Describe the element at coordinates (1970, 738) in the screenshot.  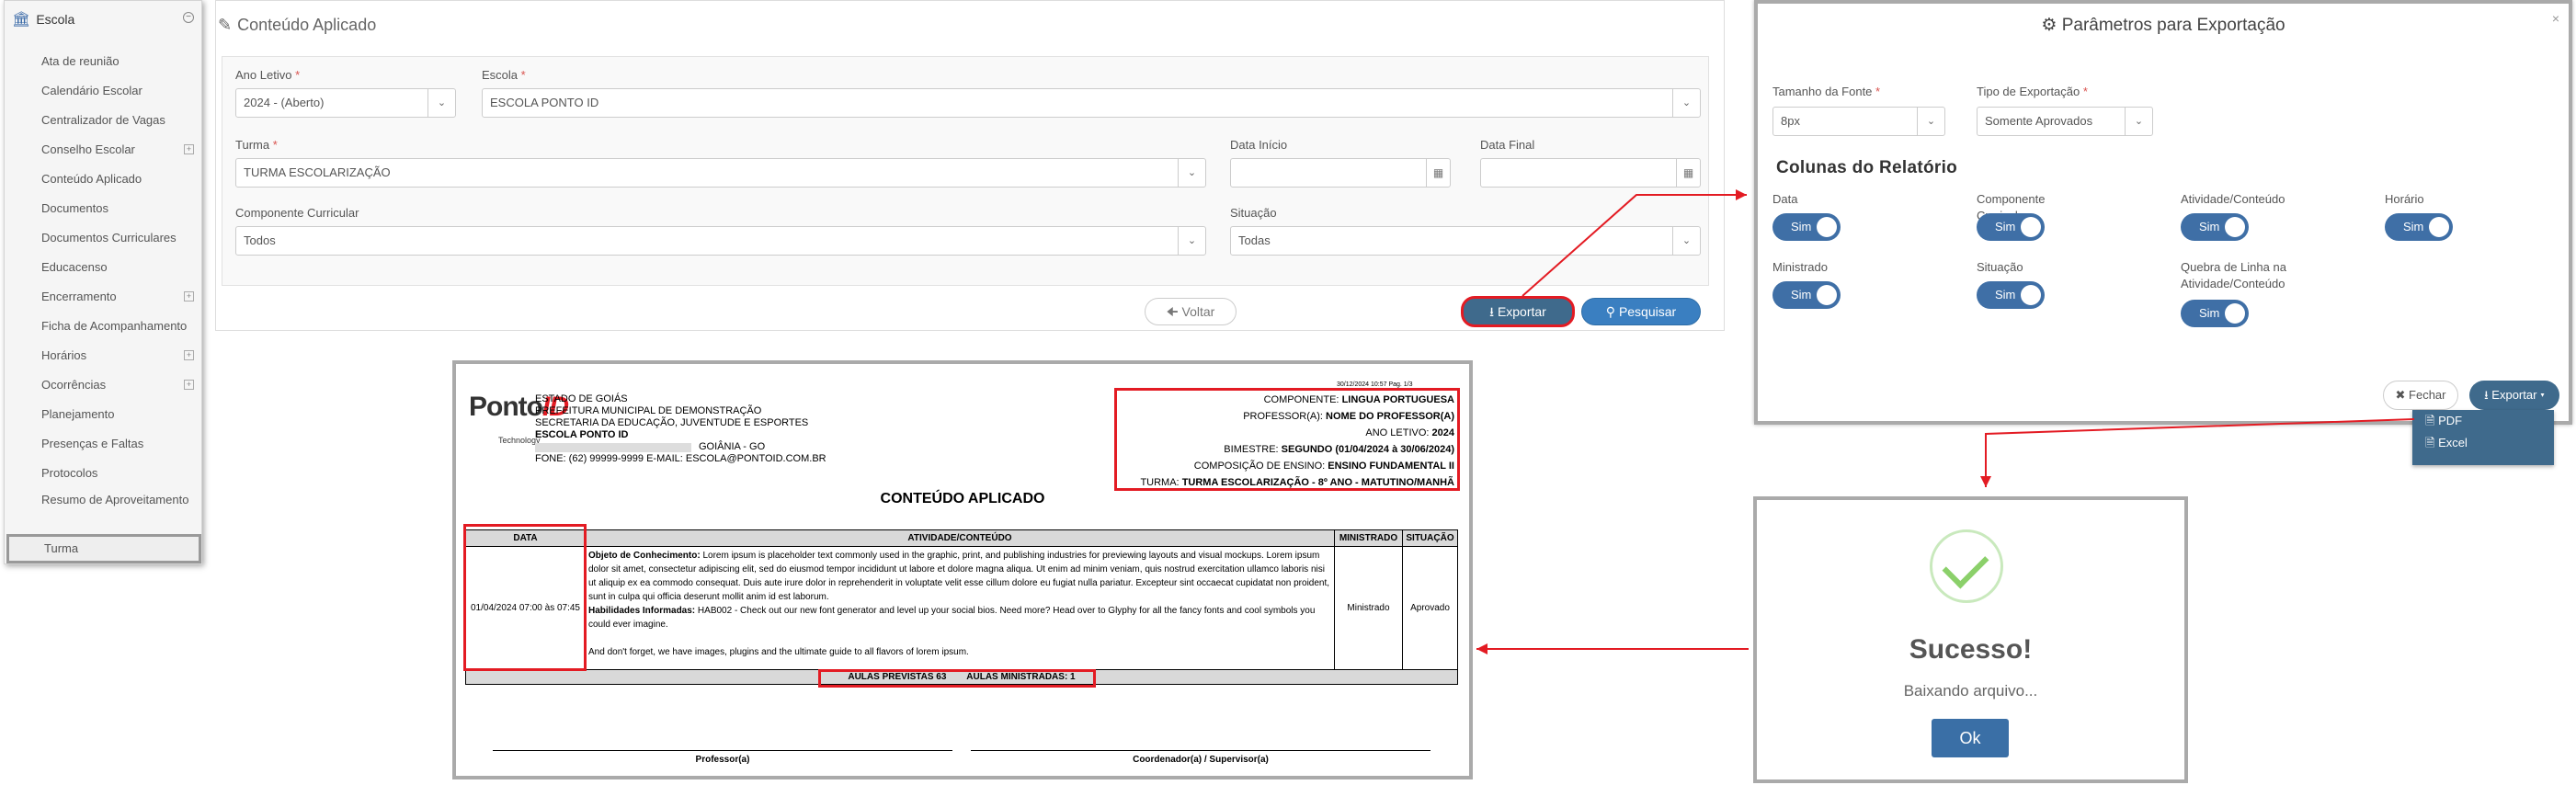
I see `ok-button: Ok` at that location.